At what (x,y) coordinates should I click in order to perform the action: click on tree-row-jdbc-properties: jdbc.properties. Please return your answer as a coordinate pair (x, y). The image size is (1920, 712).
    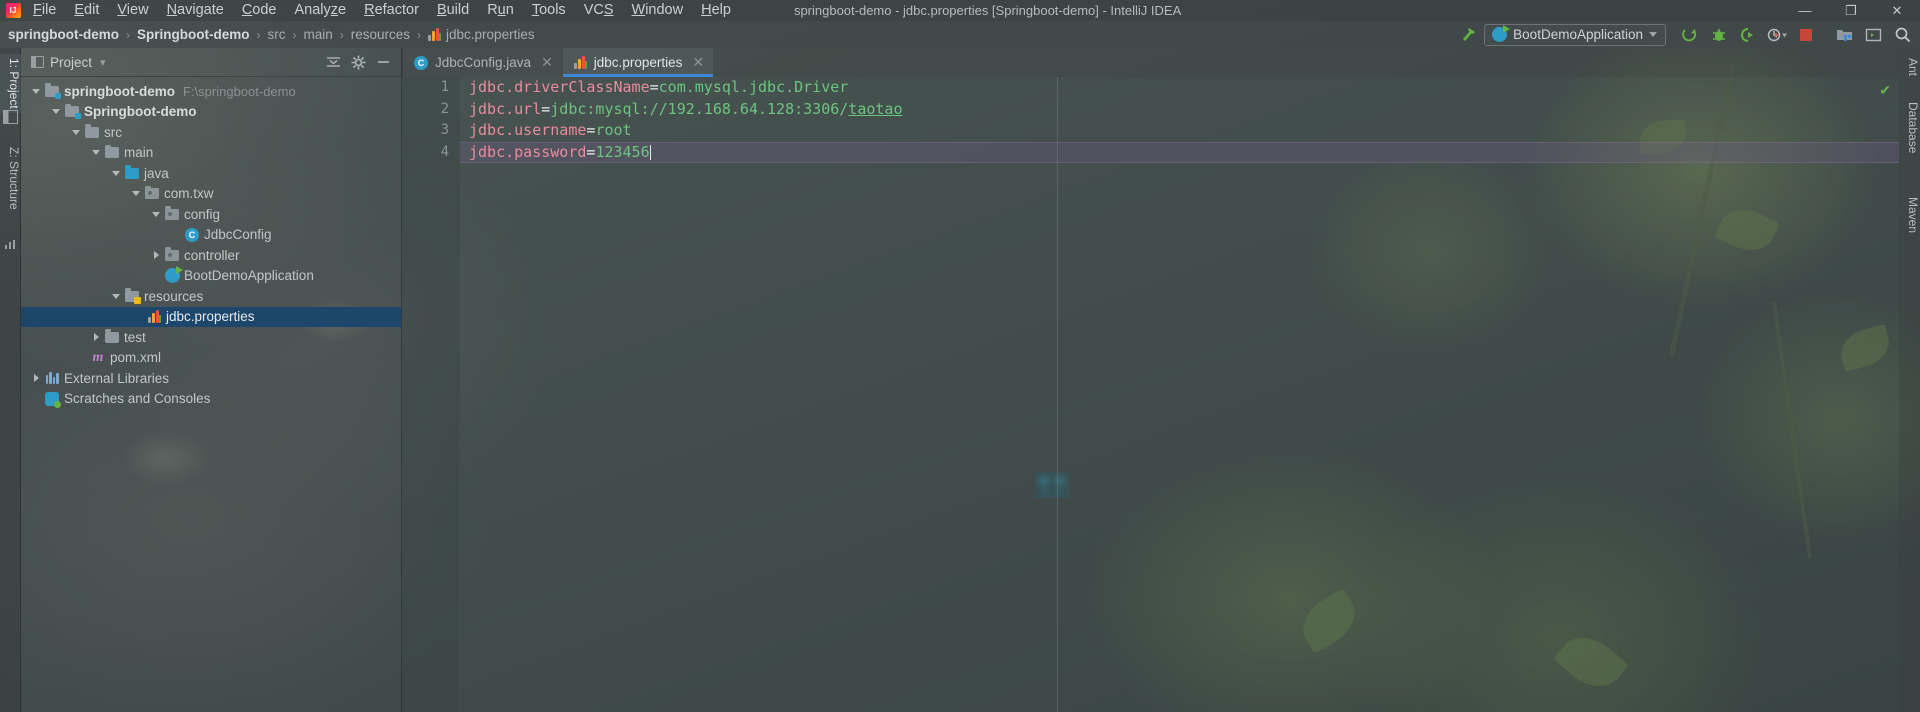
    Looking at the image, I should click on (211, 316).